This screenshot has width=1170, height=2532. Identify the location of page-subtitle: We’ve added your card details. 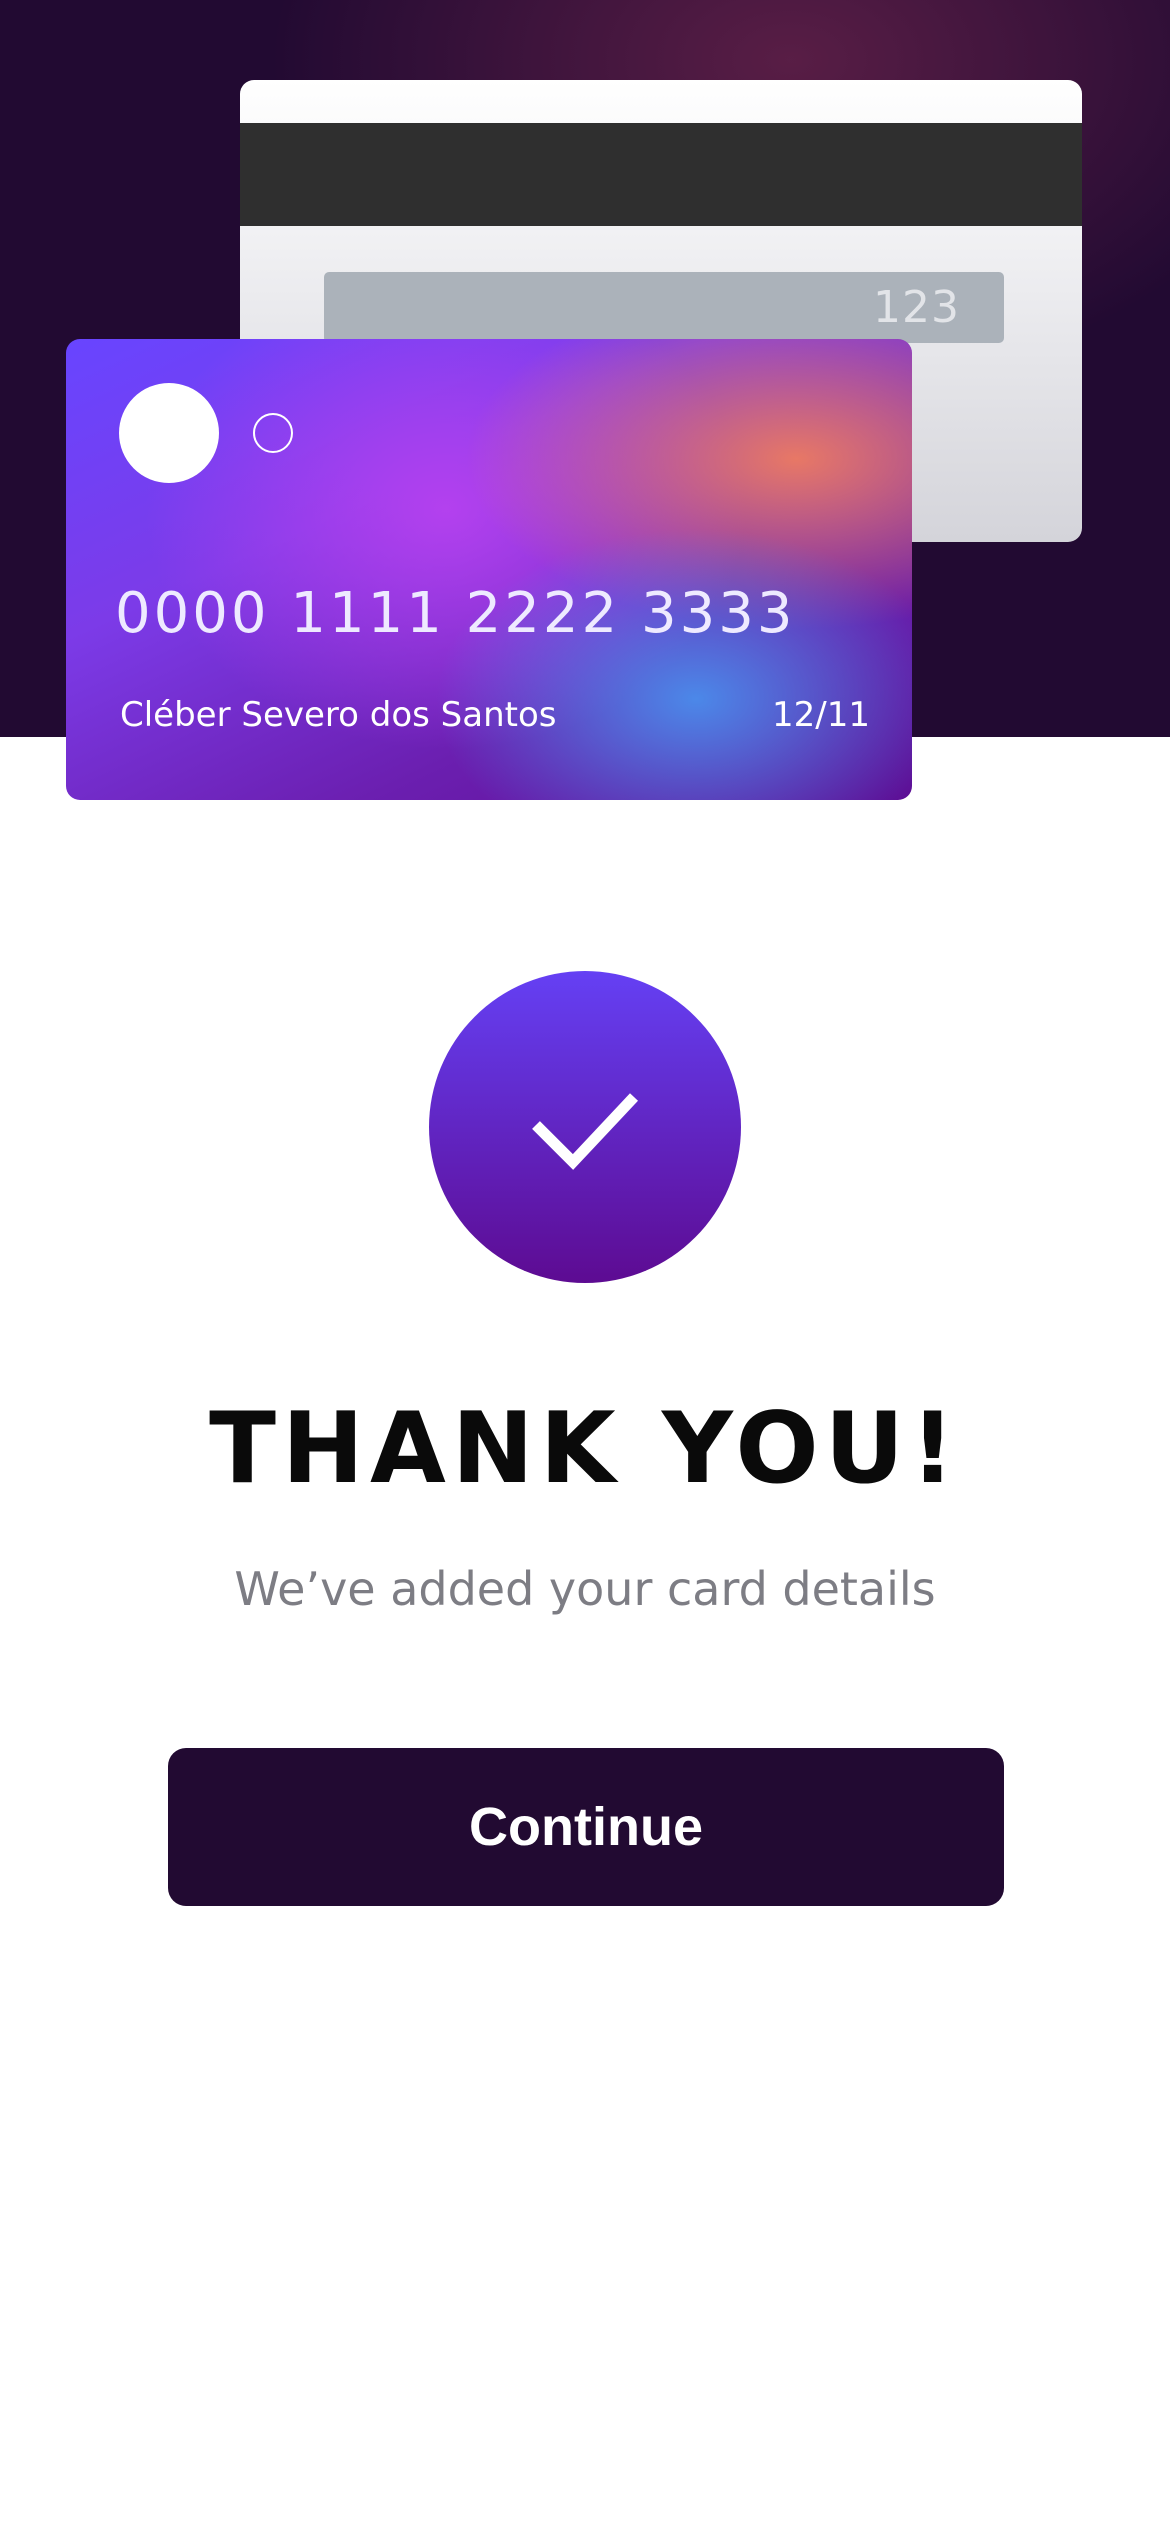
(585, 1589).